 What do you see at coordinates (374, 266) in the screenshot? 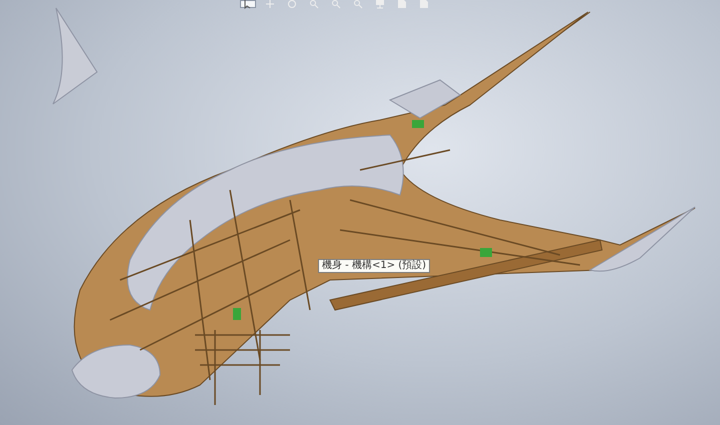
I see `tooltip: 機身 - 機構<1> (預設)` at bounding box center [374, 266].